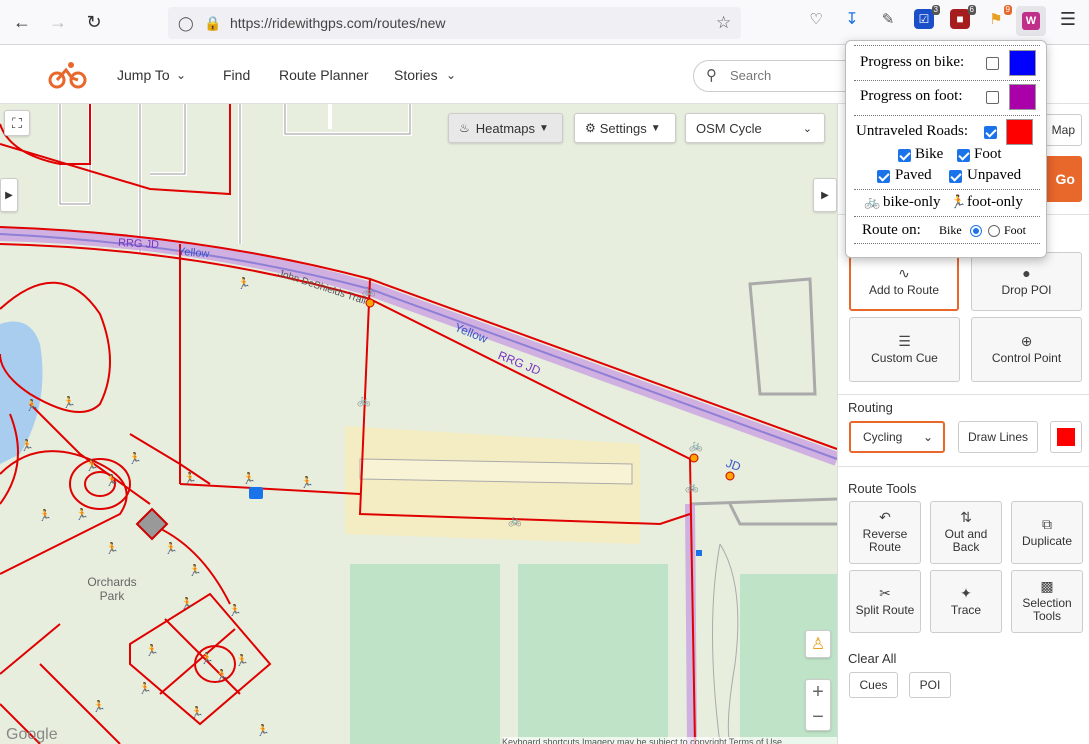 The height and width of the screenshot is (744, 1089). I want to click on star-icon: ☆, so click(723, 23).